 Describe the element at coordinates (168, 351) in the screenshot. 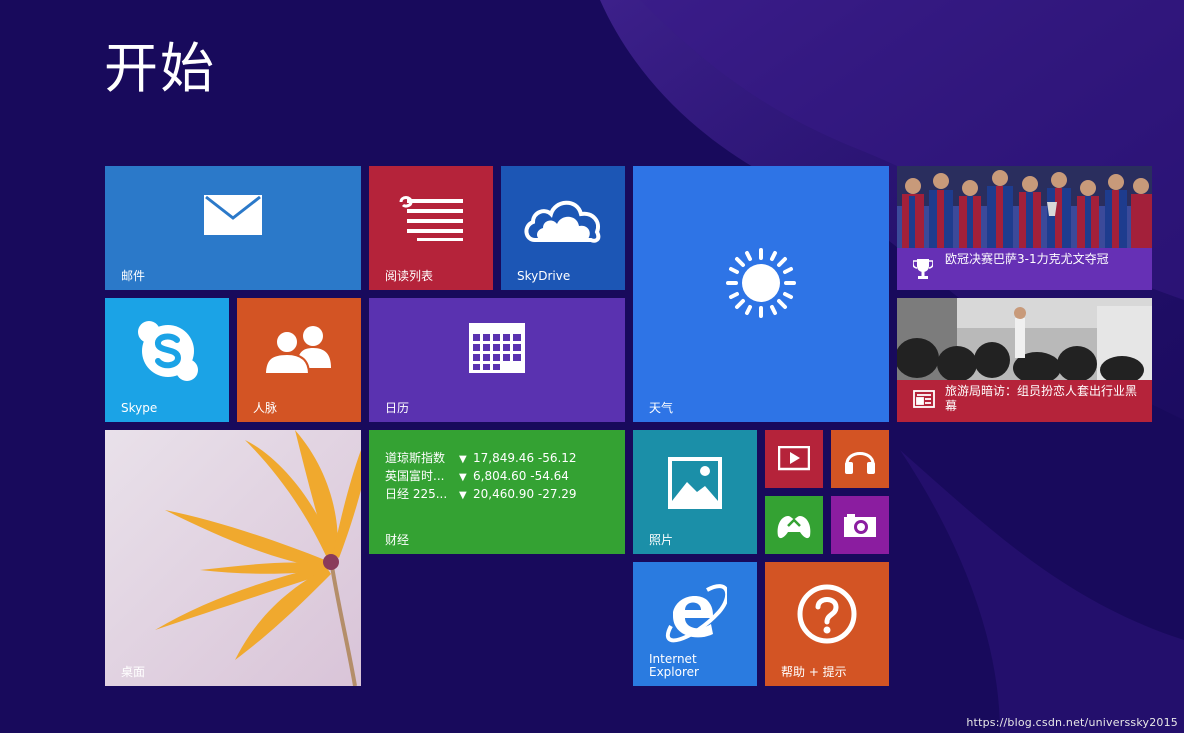

I see `skype-icon` at that location.